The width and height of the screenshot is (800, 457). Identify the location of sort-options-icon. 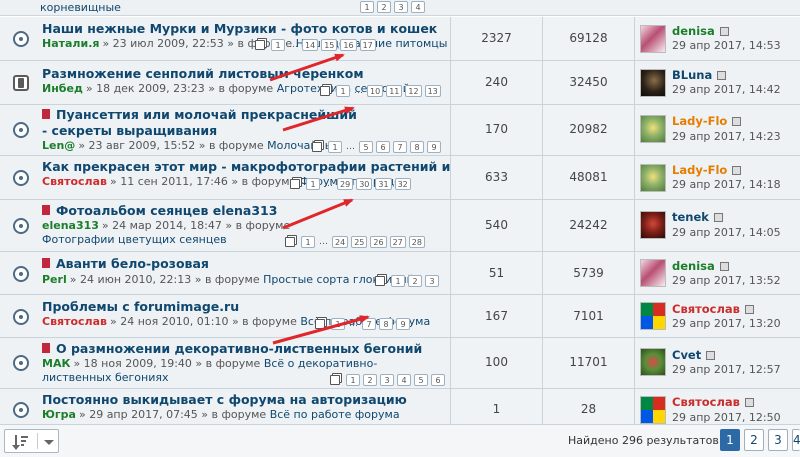
(20, 442).